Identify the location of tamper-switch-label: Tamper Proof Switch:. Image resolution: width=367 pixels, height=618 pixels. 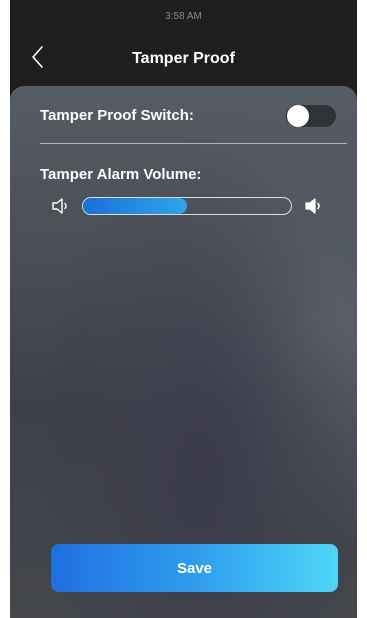
(117, 115).